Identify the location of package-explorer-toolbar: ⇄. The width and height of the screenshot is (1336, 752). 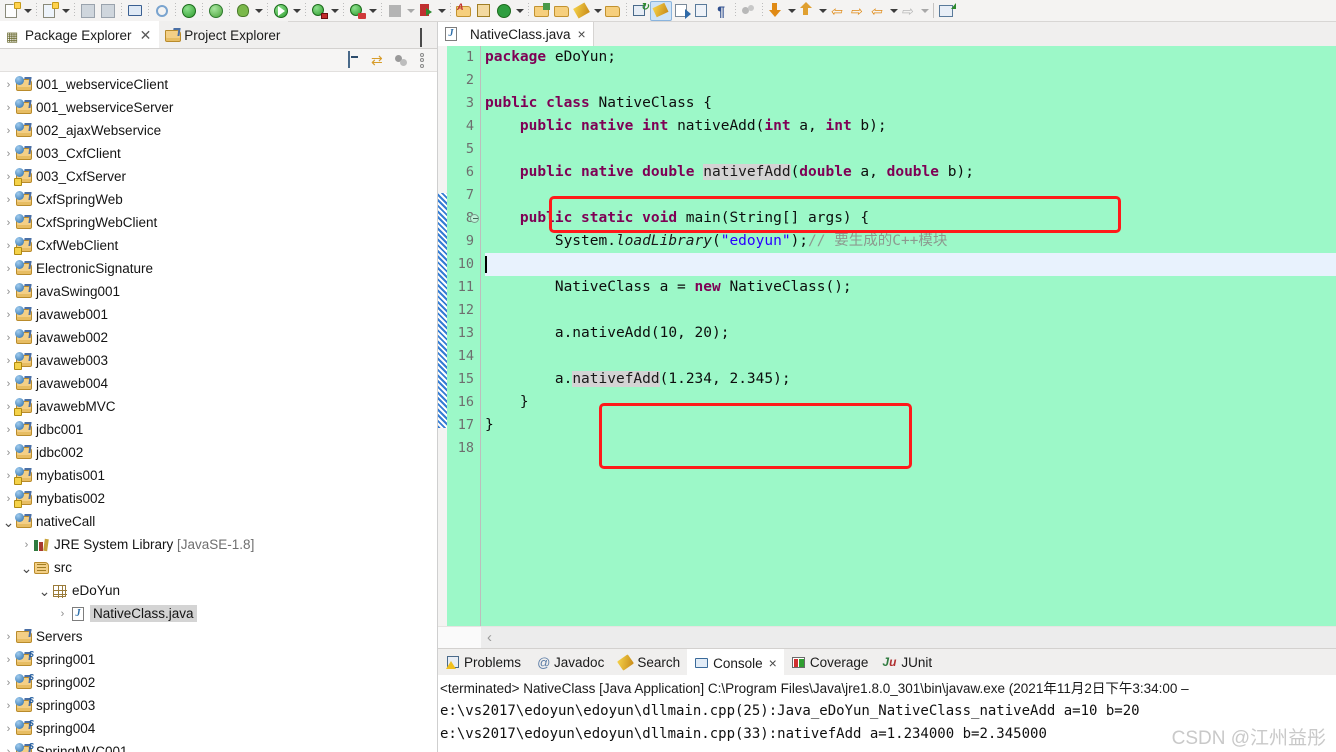
(218, 60).